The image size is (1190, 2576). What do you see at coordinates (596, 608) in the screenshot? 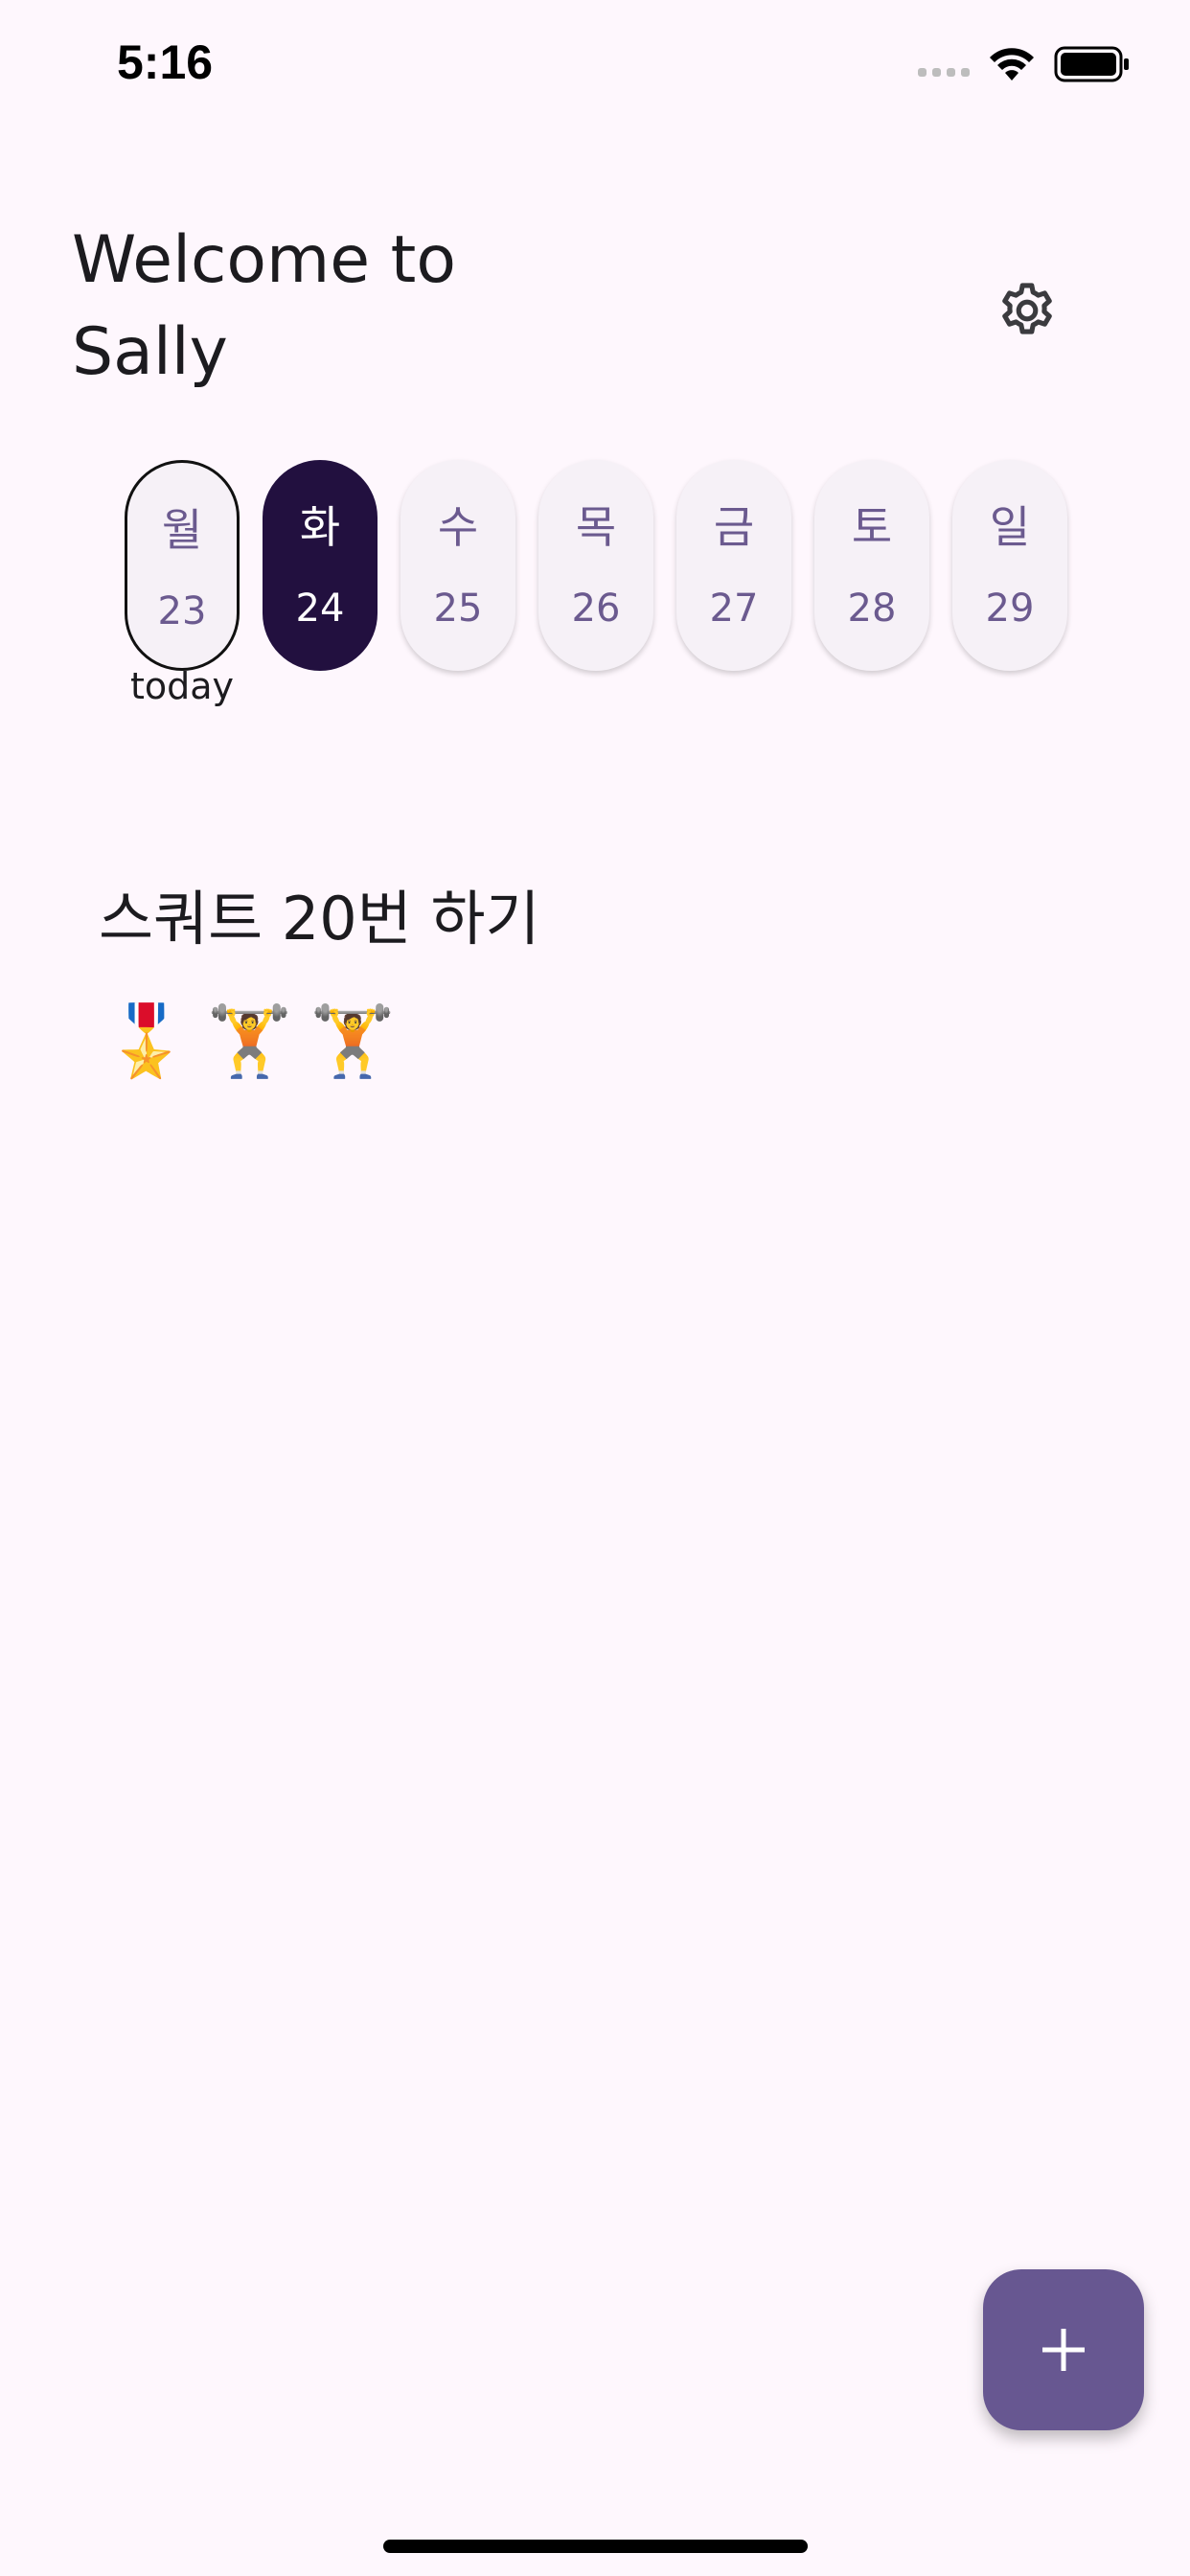
I see `day-date: 26` at bounding box center [596, 608].